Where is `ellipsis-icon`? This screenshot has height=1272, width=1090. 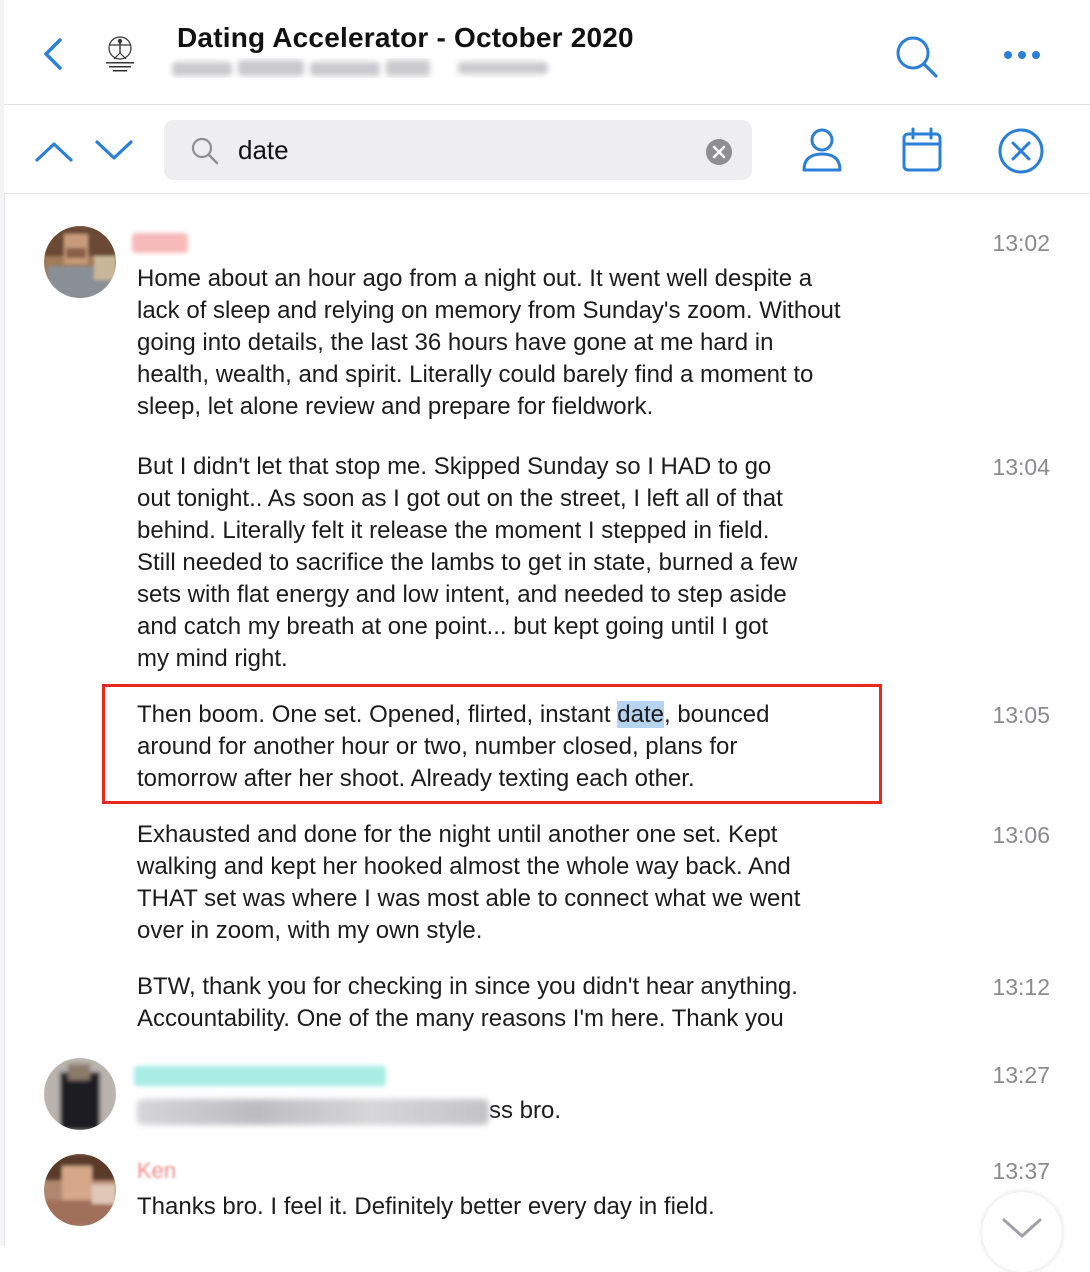
ellipsis-icon is located at coordinates (1022, 55).